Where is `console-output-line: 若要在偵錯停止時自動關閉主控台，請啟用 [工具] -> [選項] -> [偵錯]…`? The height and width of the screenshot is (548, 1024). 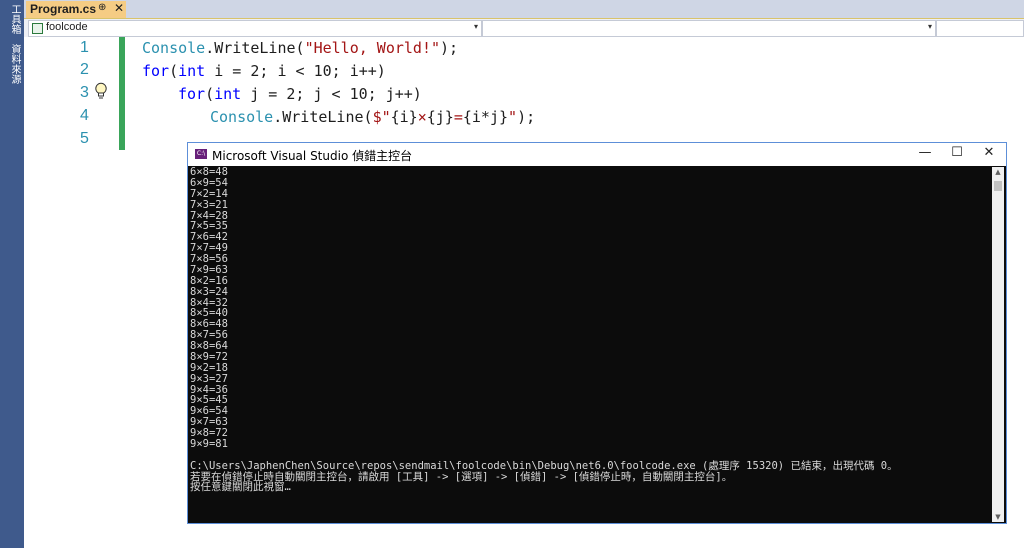 console-output-line: 若要在偵錯停止時自動關閉主控台，請啟用 [工具] -> [選項] -> [偵錯]… is located at coordinates (461, 476).